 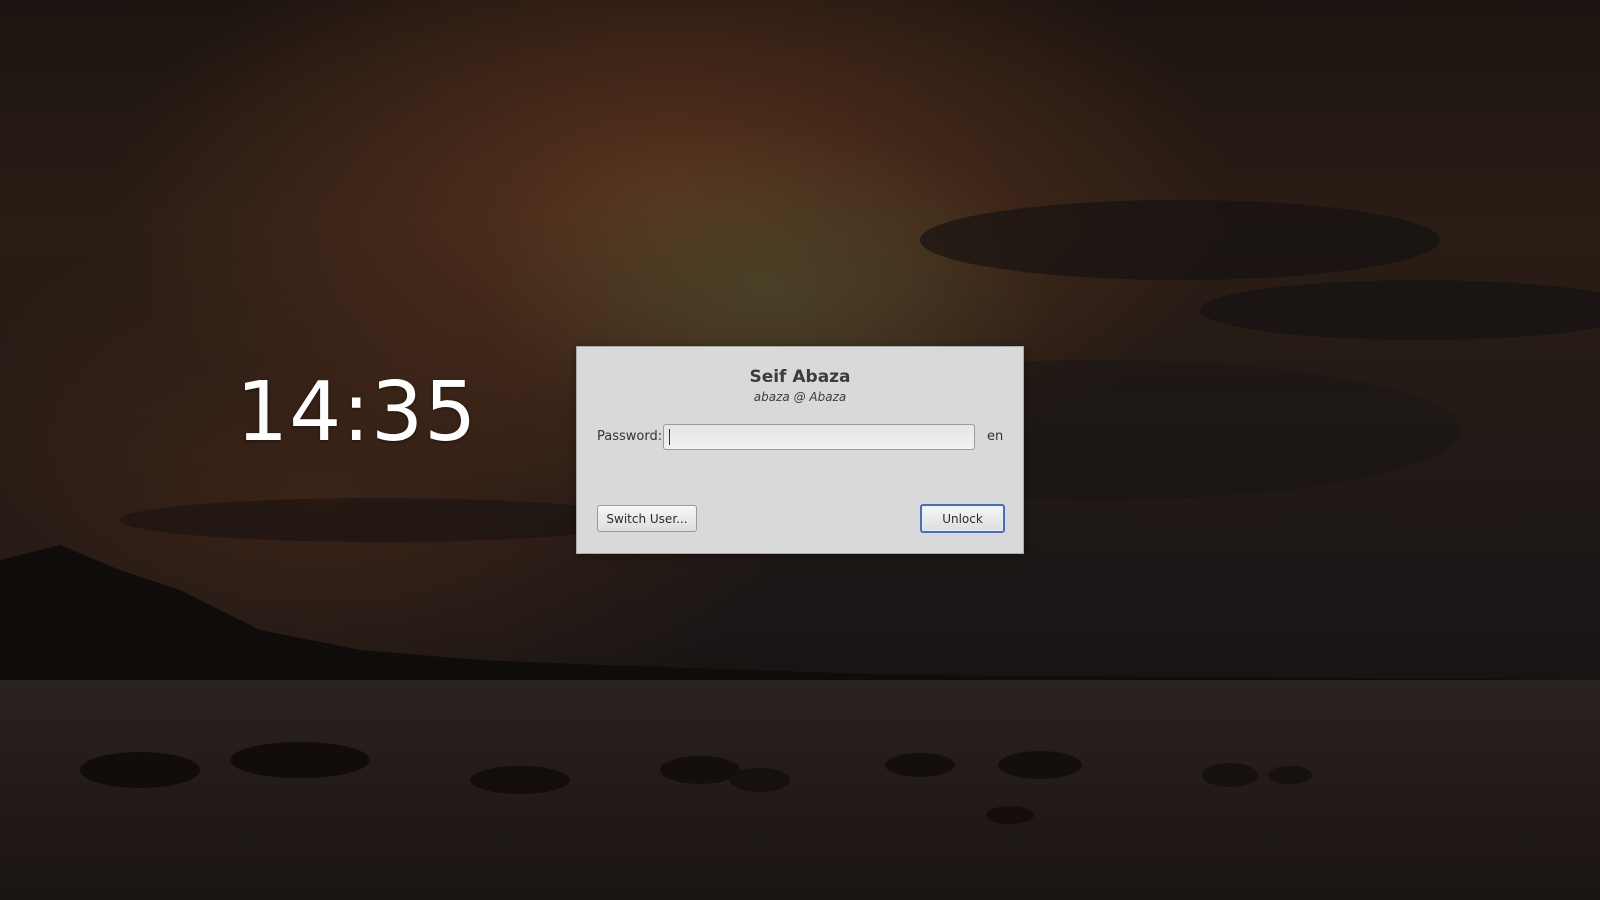 What do you see at coordinates (800, 377) in the screenshot?
I see `user-full-name: Seif Abaza` at bounding box center [800, 377].